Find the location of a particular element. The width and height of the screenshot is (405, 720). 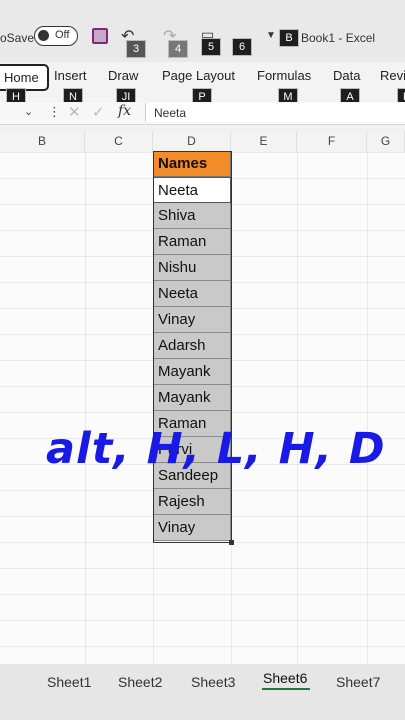

document-title: Book1 - Excel is located at coordinates (338, 38).